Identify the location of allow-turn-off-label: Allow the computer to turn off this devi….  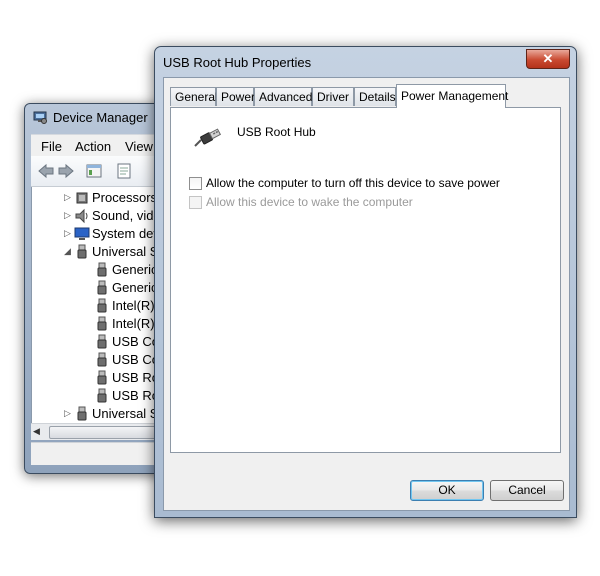
(353, 183).